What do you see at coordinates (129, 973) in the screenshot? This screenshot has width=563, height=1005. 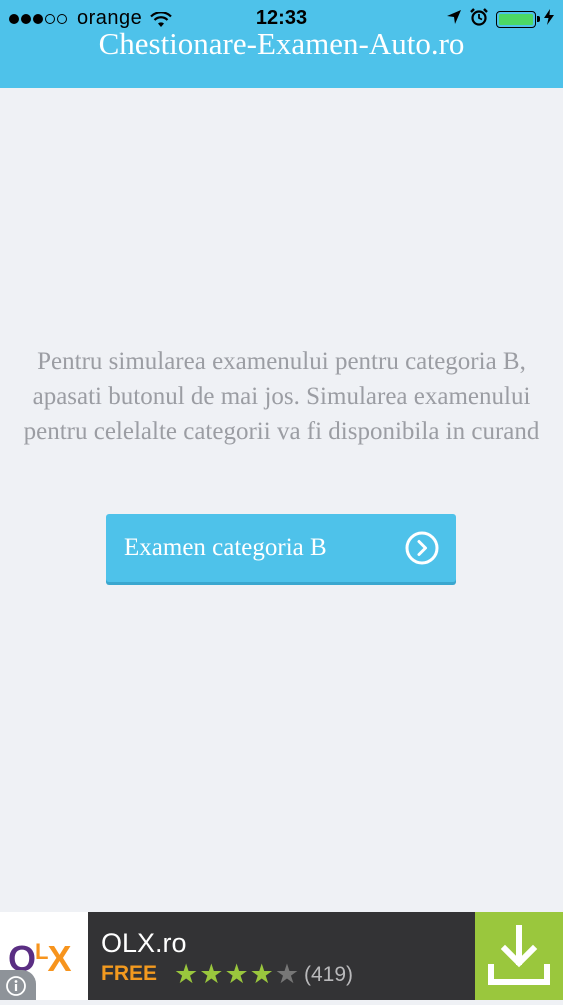 I see `ad-price: FREE` at bounding box center [129, 973].